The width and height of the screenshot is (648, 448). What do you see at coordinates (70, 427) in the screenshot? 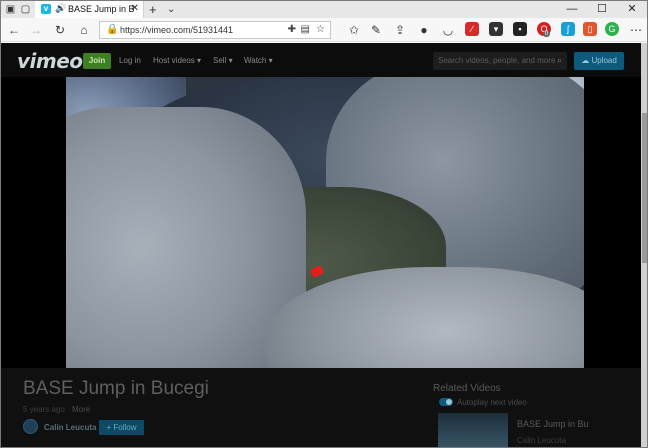
I see `author-link: Calin Leucuta` at bounding box center [70, 427].